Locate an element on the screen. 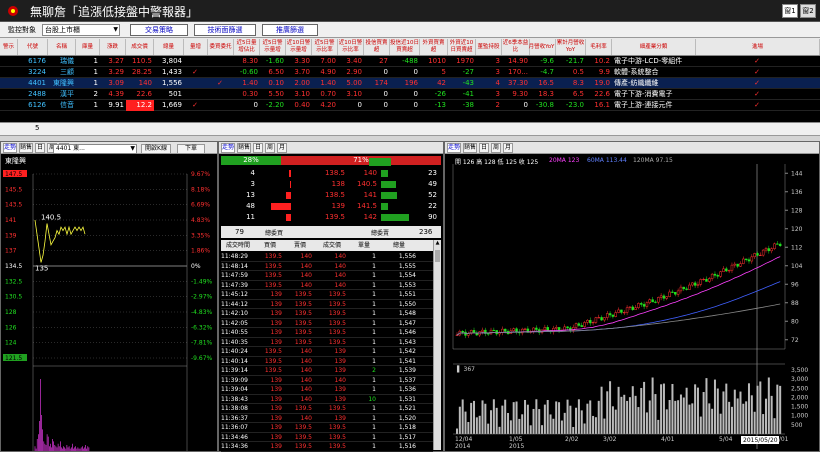  tick-header-cell: 成交時間 is located at coordinates (238, 245).